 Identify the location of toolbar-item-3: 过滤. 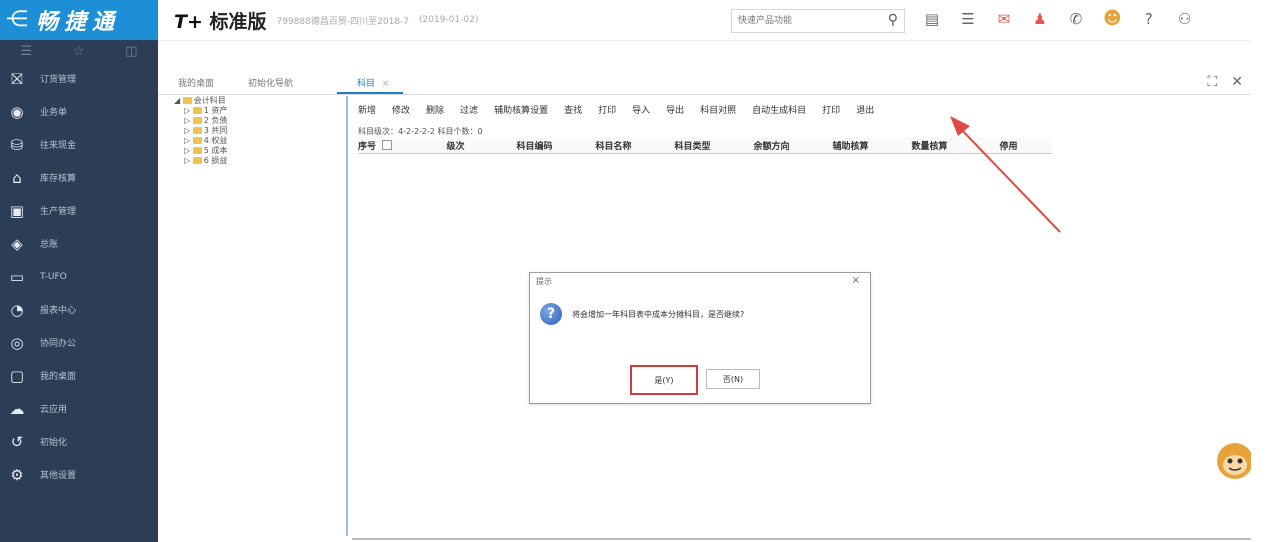
(469, 109).